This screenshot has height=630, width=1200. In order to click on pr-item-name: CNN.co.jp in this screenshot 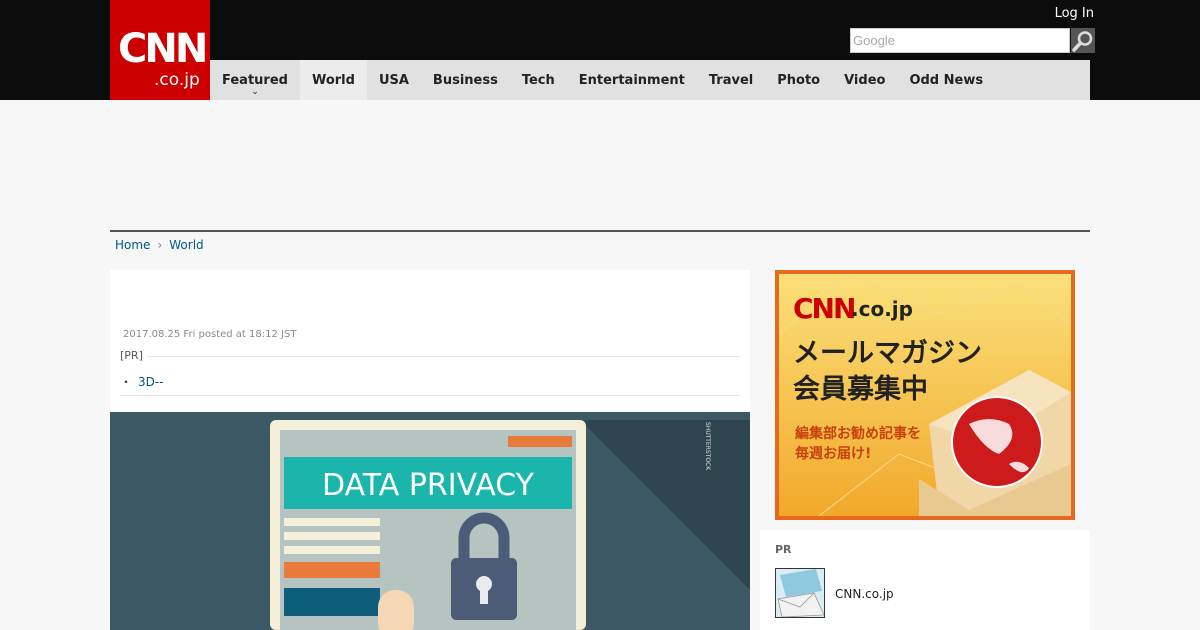, I will do `click(864, 594)`.